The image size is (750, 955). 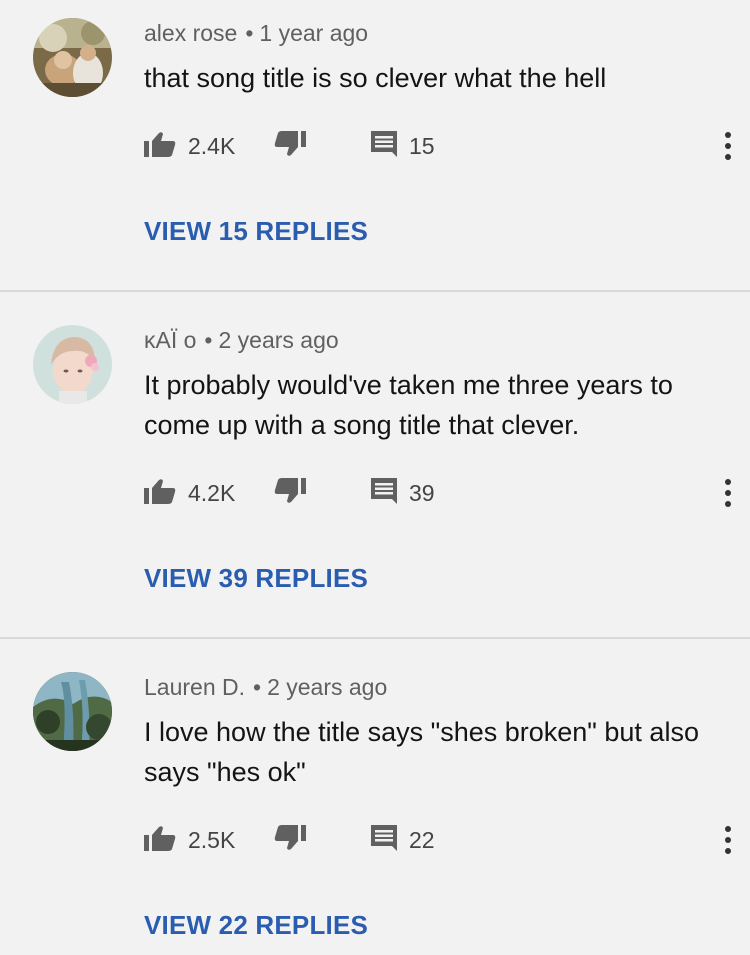 I want to click on like-count: 4.2K, so click(x=212, y=492).